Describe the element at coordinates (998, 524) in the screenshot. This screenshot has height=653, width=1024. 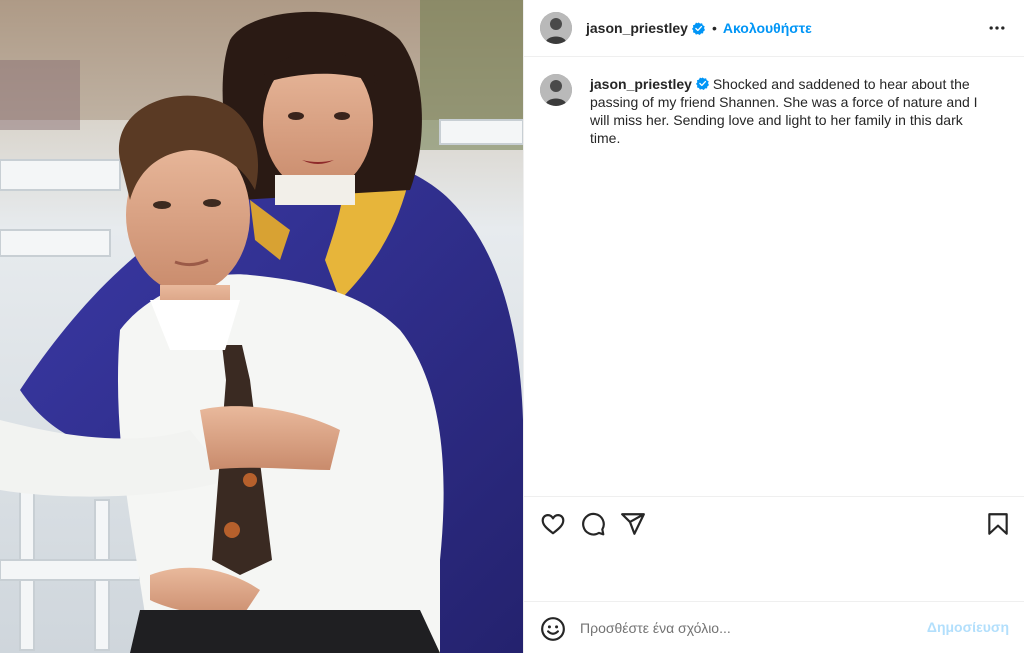
I see `bookmark-icon` at that location.